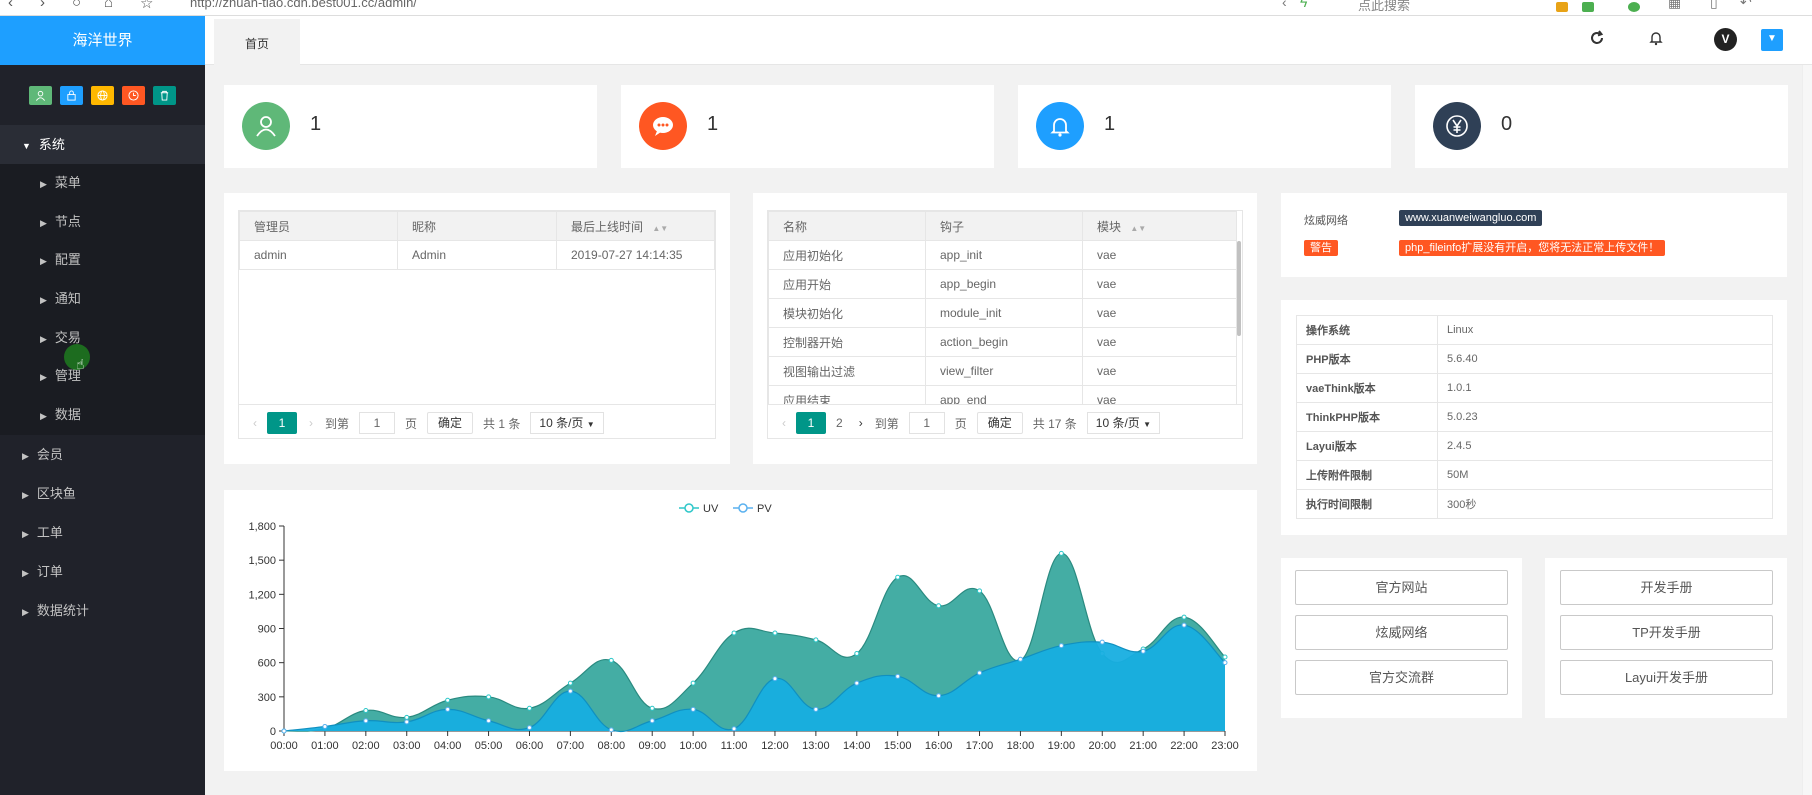 The height and width of the screenshot is (795, 1812). Describe the element at coordinates (102, 299) in the screenshot. I see `sidebar-item: ▶ 通知` at that location.